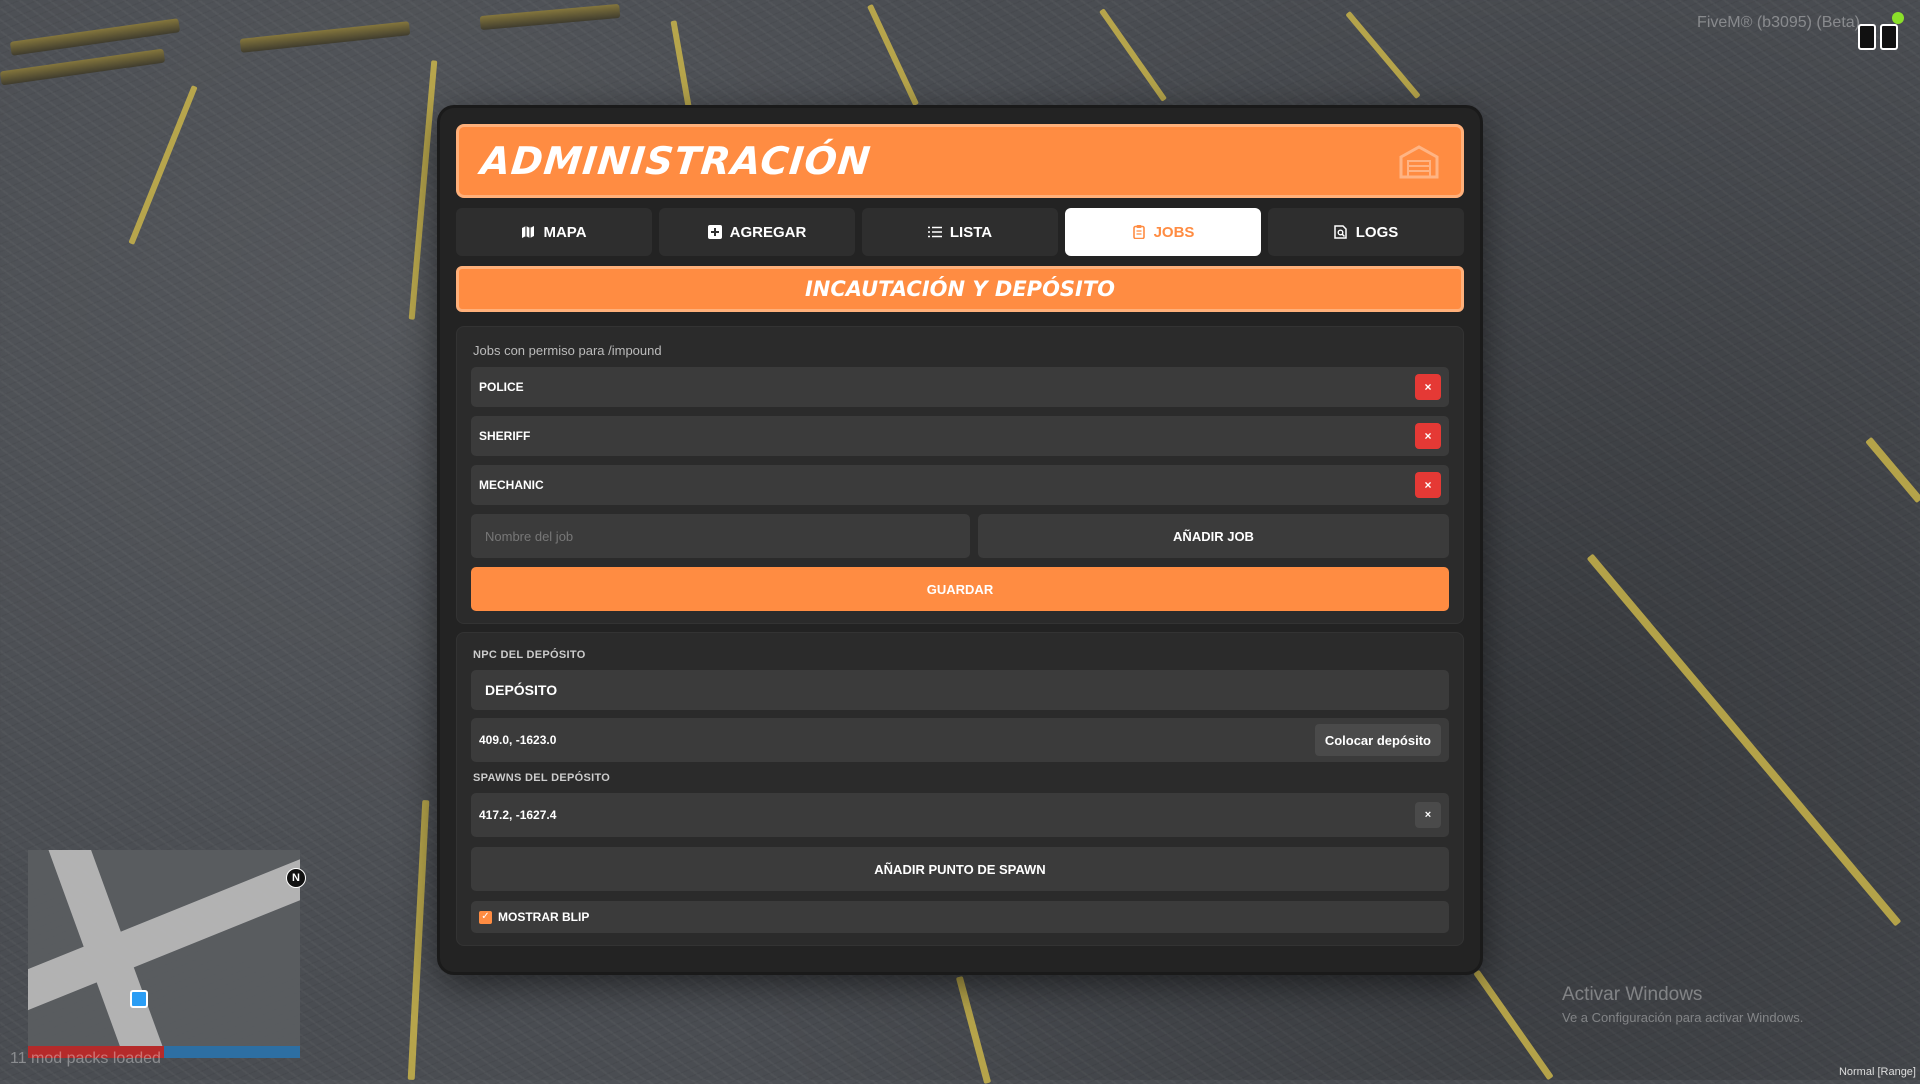 This screenshot has width=1920, height=1084. I want to click on tab-bar: MAPA AGREGAR LISTA JOBS LOGS, so click(960, 232).